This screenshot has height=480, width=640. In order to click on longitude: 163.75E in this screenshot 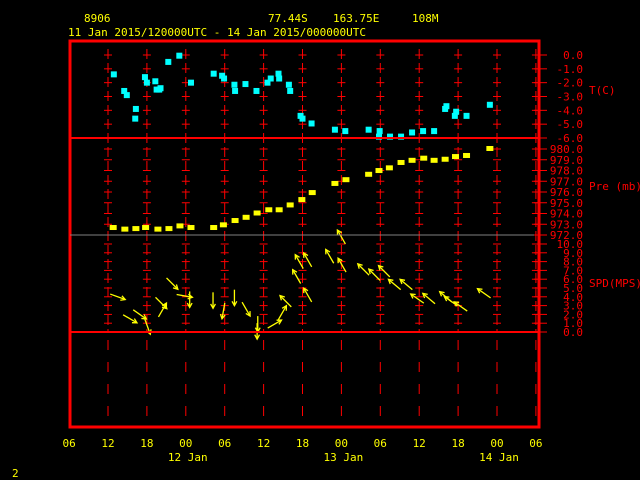, I will do `click(356, 18)`.